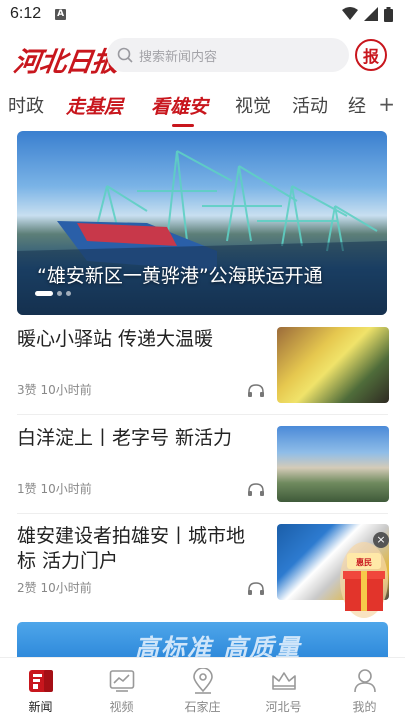  I want to click on svg-text: 惠民, so click(364, 562).